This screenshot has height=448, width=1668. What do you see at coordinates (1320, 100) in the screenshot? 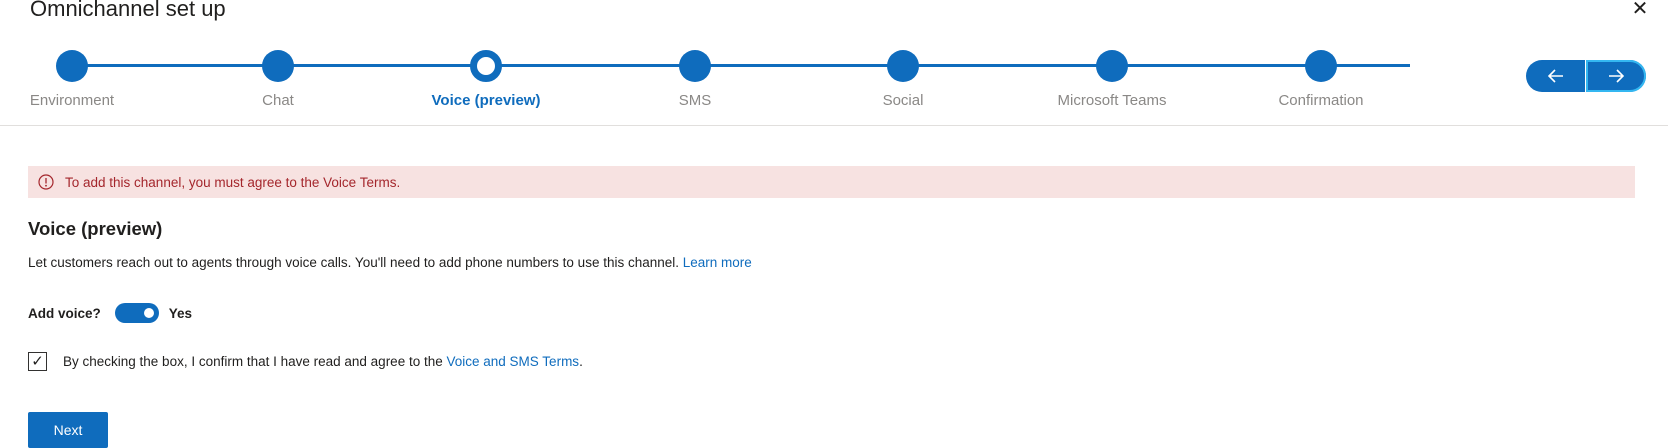
I see `step-label-confirmation: Confirmation` at bounding box center [1320, 100].